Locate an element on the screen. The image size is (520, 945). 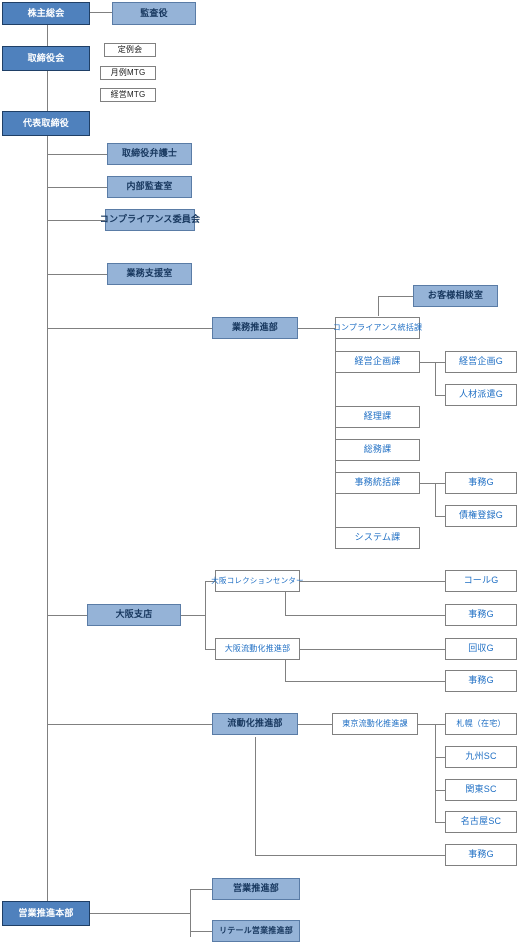
connector-osaka-liq-admin-v is located at coordinates (285, 670).